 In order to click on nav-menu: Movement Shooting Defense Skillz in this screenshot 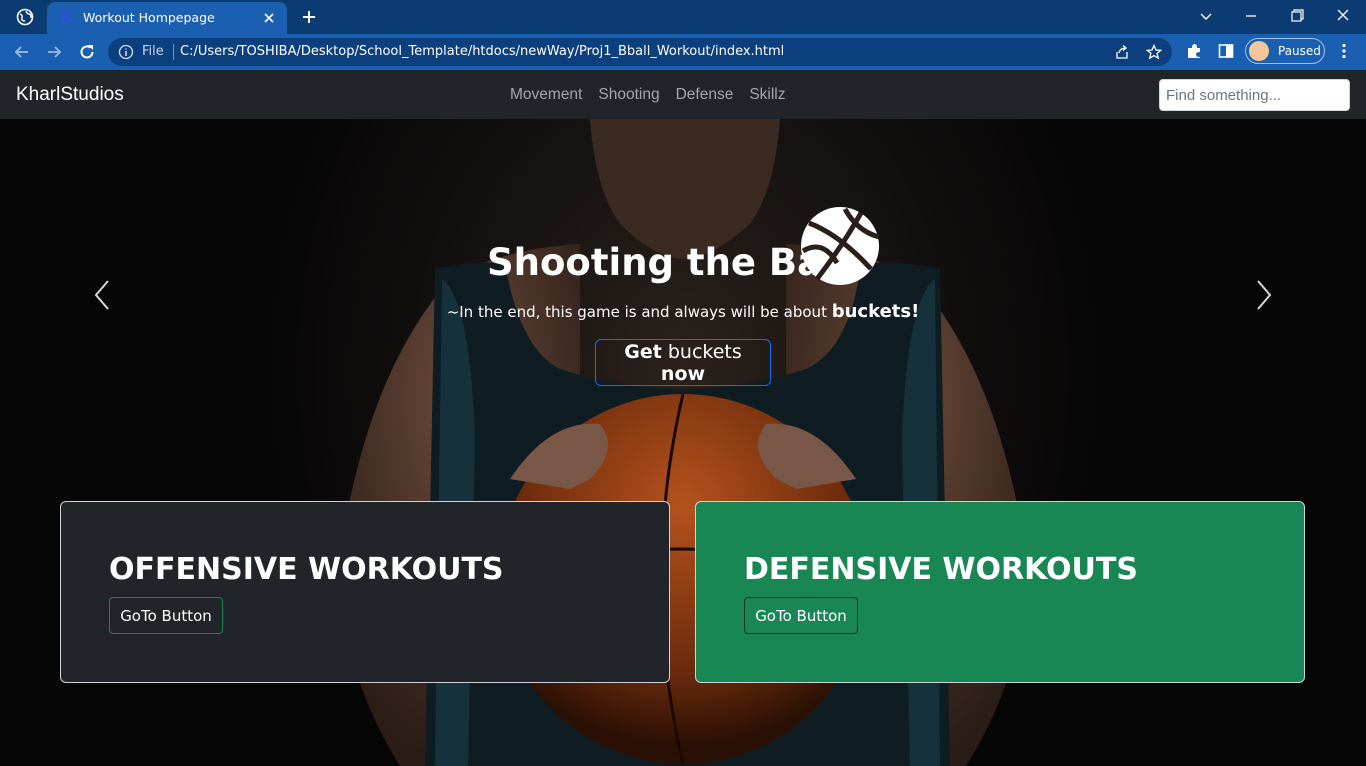, I will do `click(647, 95)`.